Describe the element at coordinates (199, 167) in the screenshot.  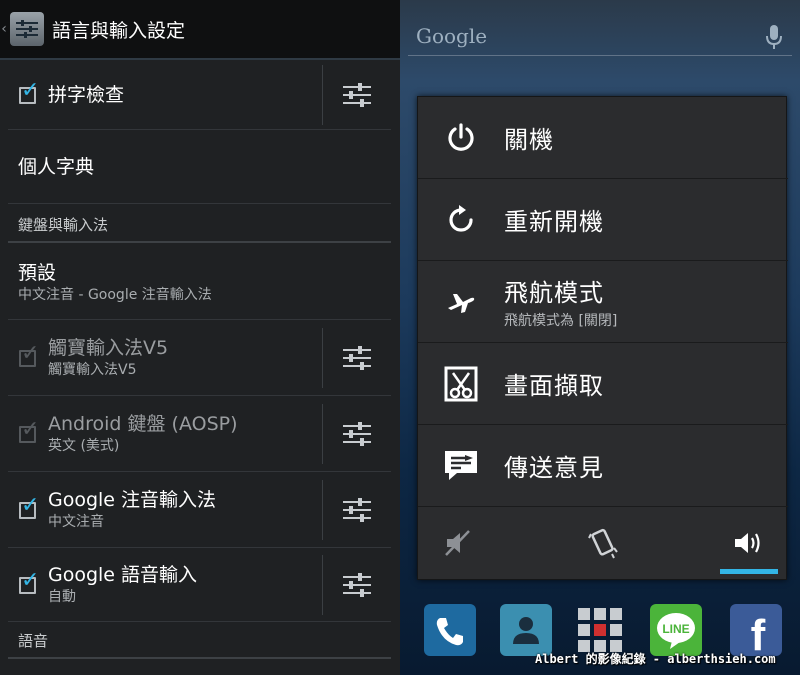
I see `personal-dictionary-row: 個人字典` at that location.